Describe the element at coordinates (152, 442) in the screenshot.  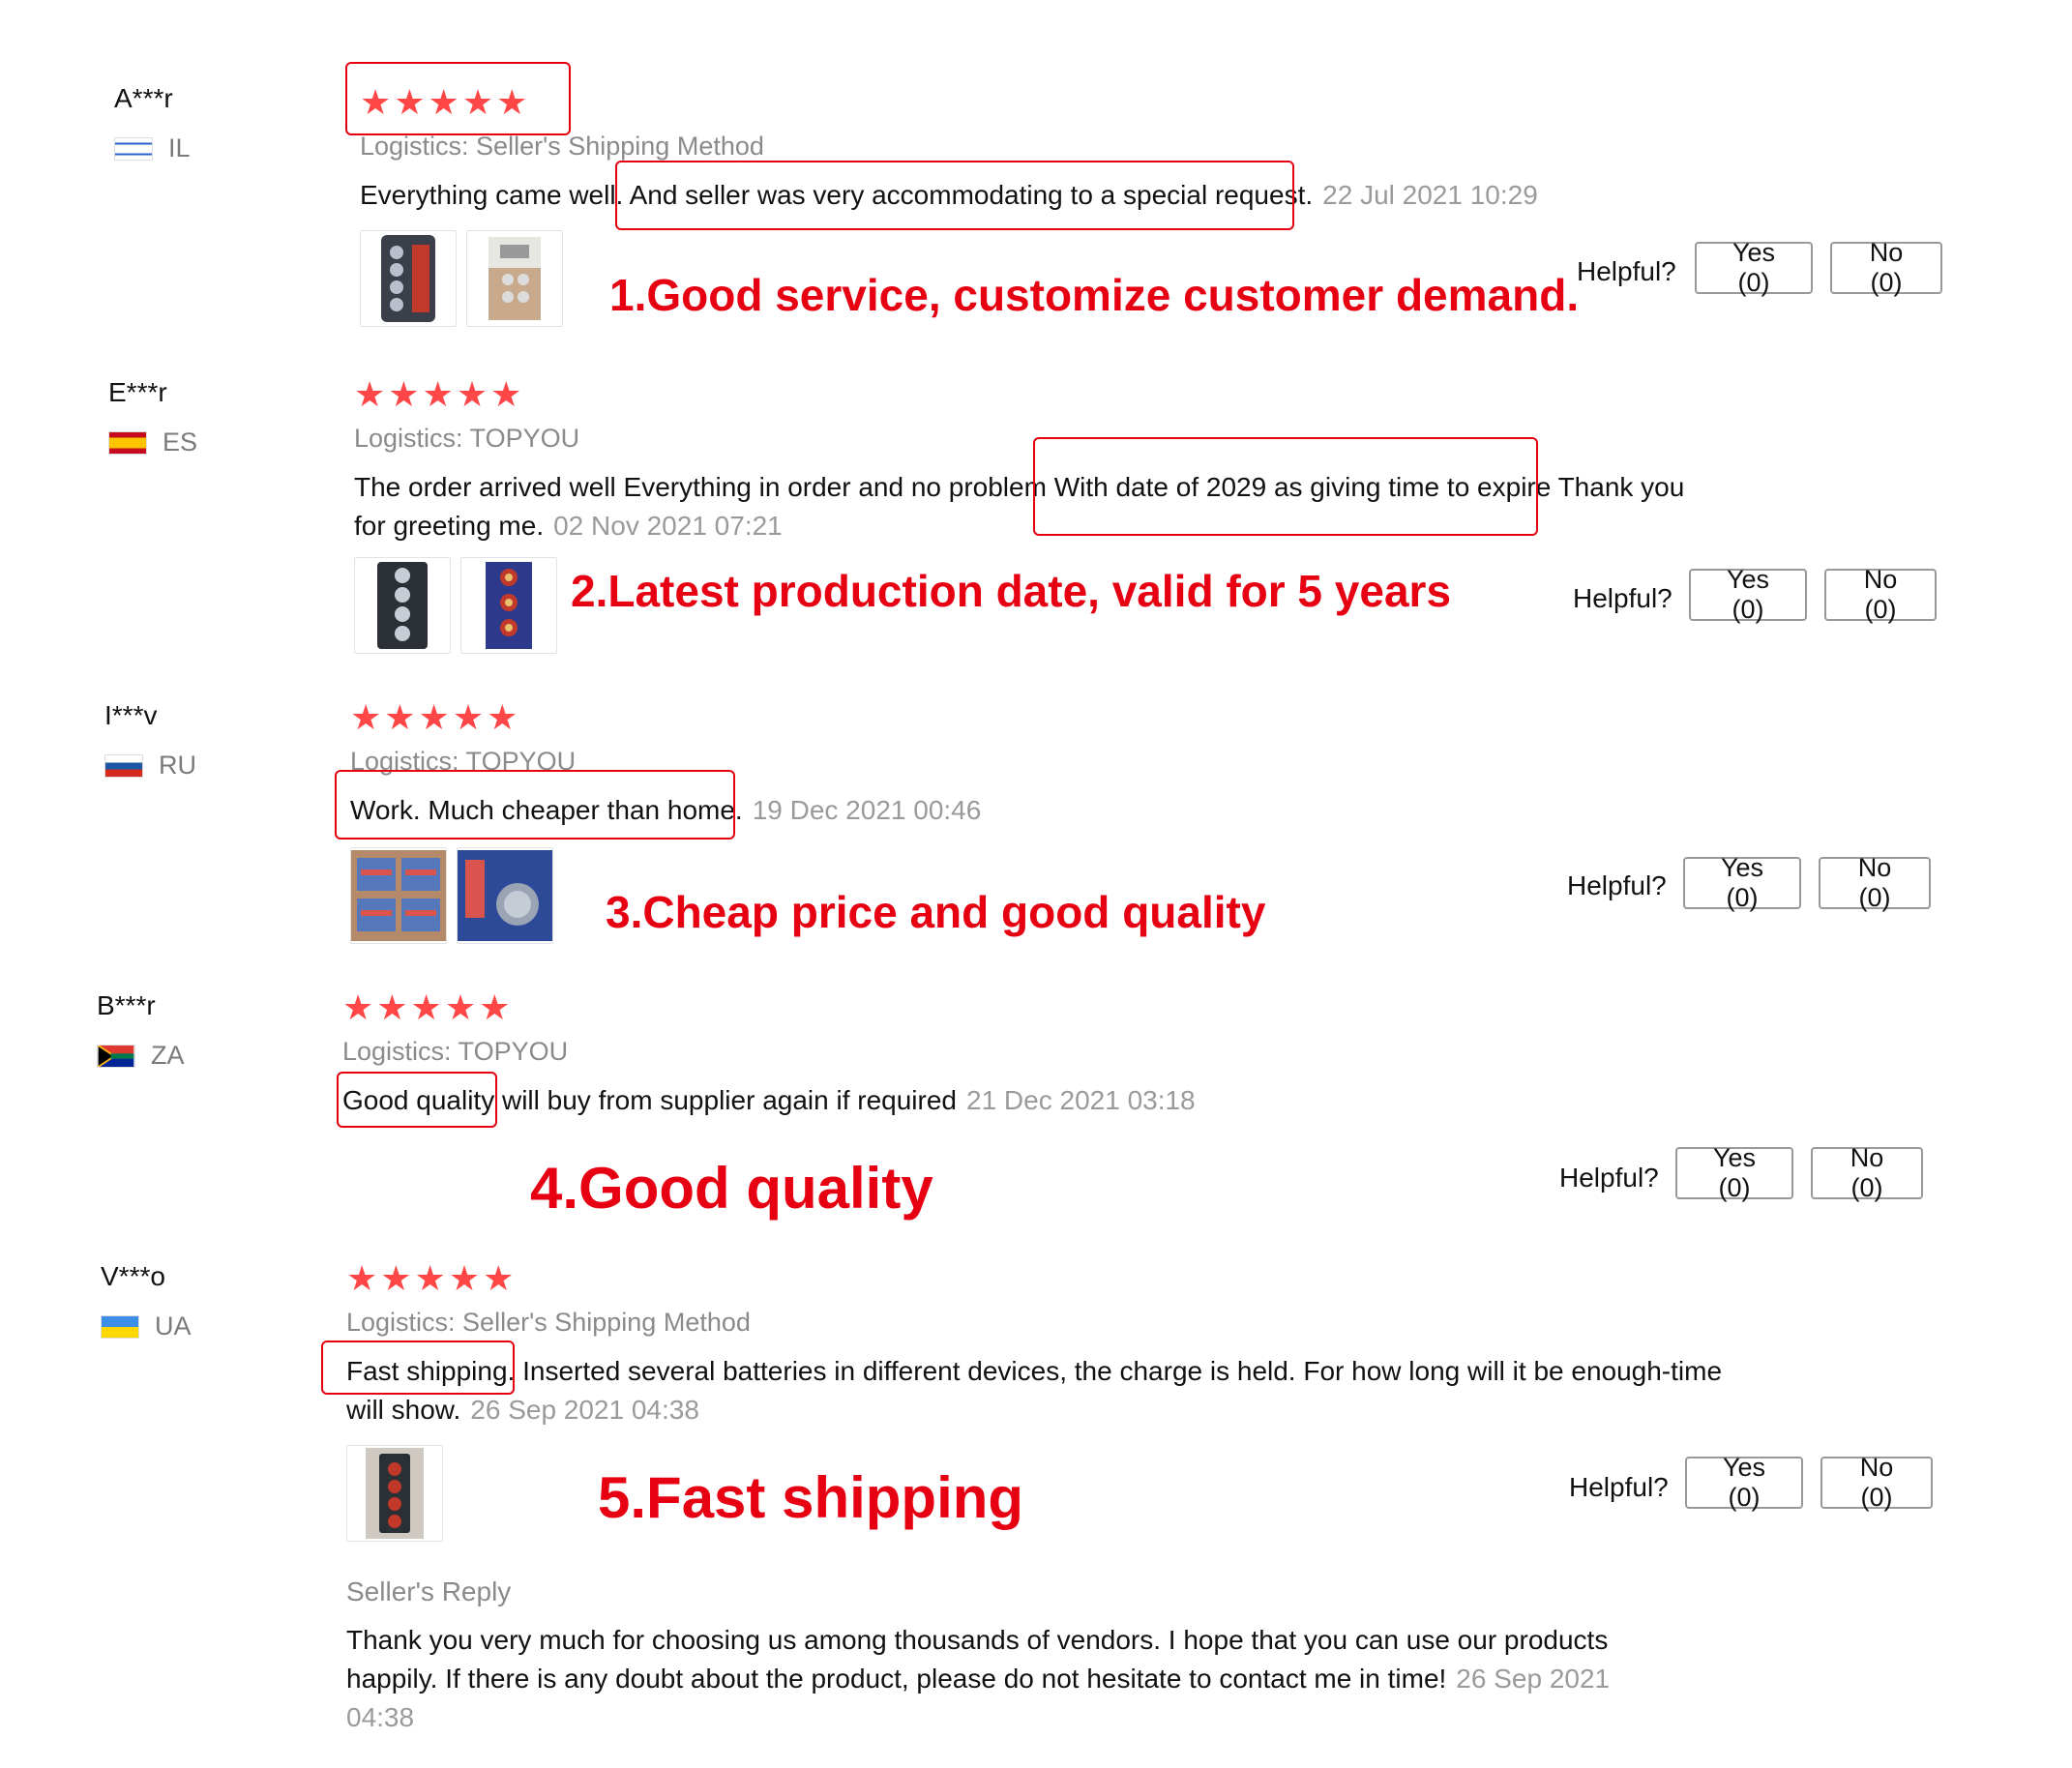
I see `reviewer-country: ES` at that location.